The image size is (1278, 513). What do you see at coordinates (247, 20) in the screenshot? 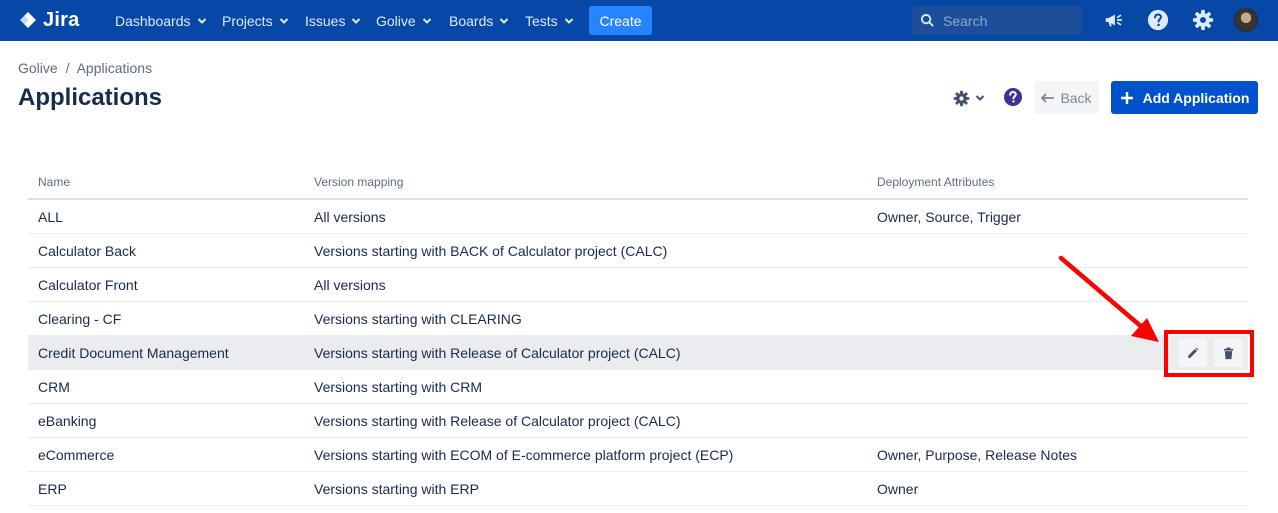
I see `nav-projects-label: Projects` at bounding box center [247, 20].